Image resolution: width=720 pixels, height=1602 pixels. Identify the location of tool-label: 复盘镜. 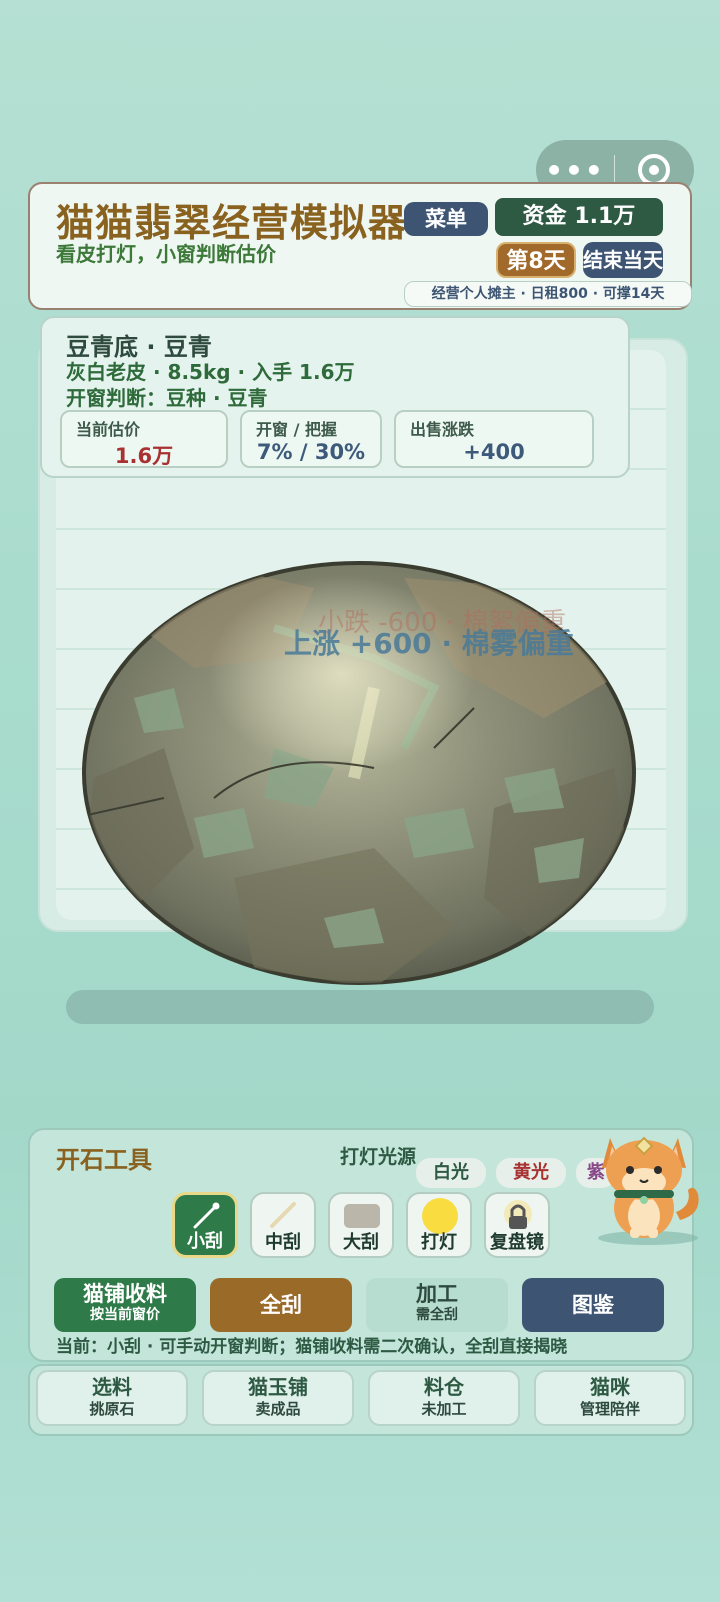
(517, 1242).